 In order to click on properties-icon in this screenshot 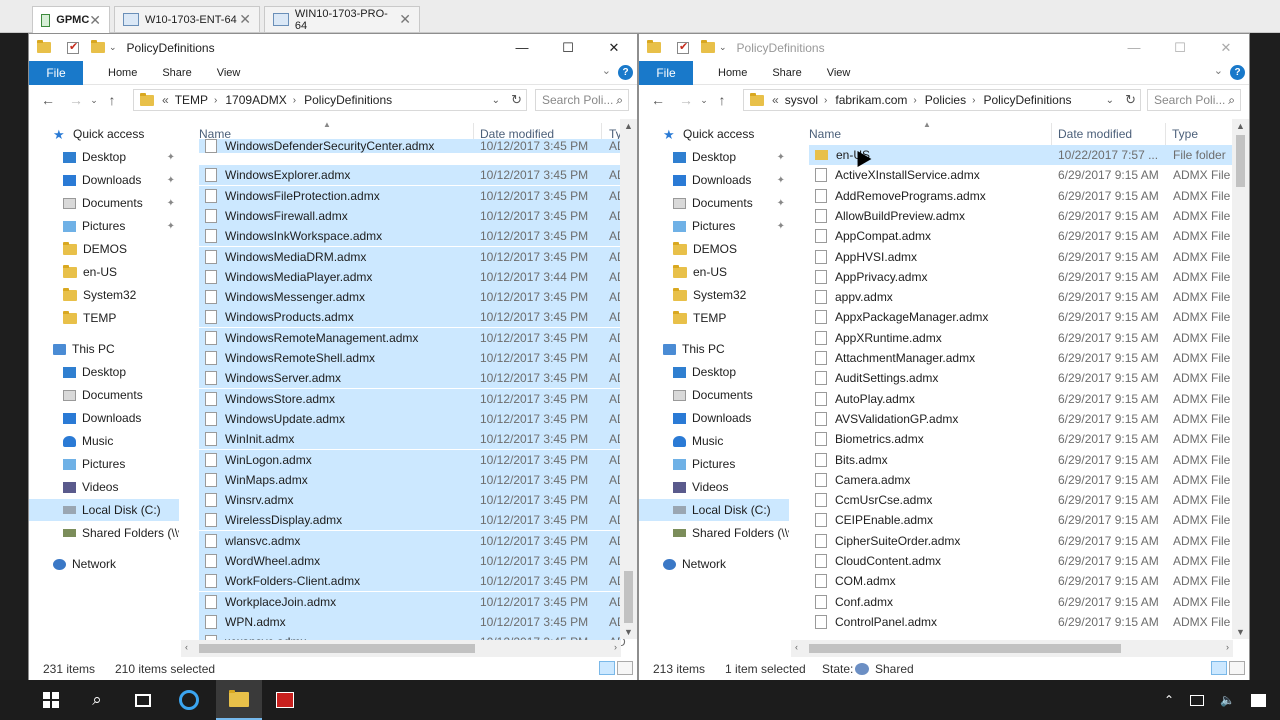, I will do `click(73, 47)`.